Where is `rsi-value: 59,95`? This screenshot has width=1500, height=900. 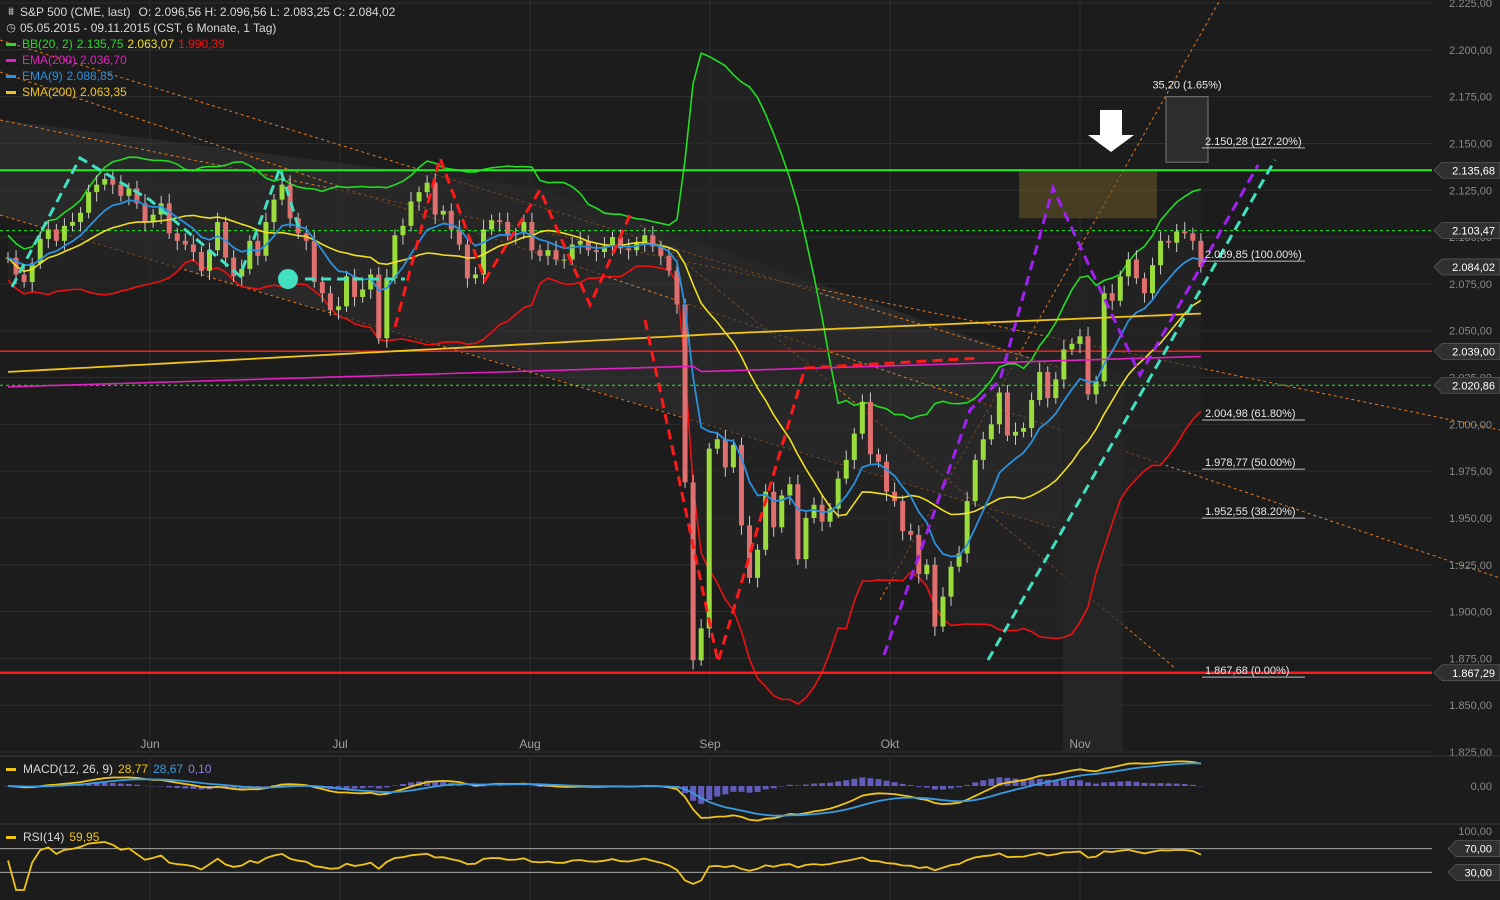
rsi-value: 59,95 is located at coordinates (84, 837).